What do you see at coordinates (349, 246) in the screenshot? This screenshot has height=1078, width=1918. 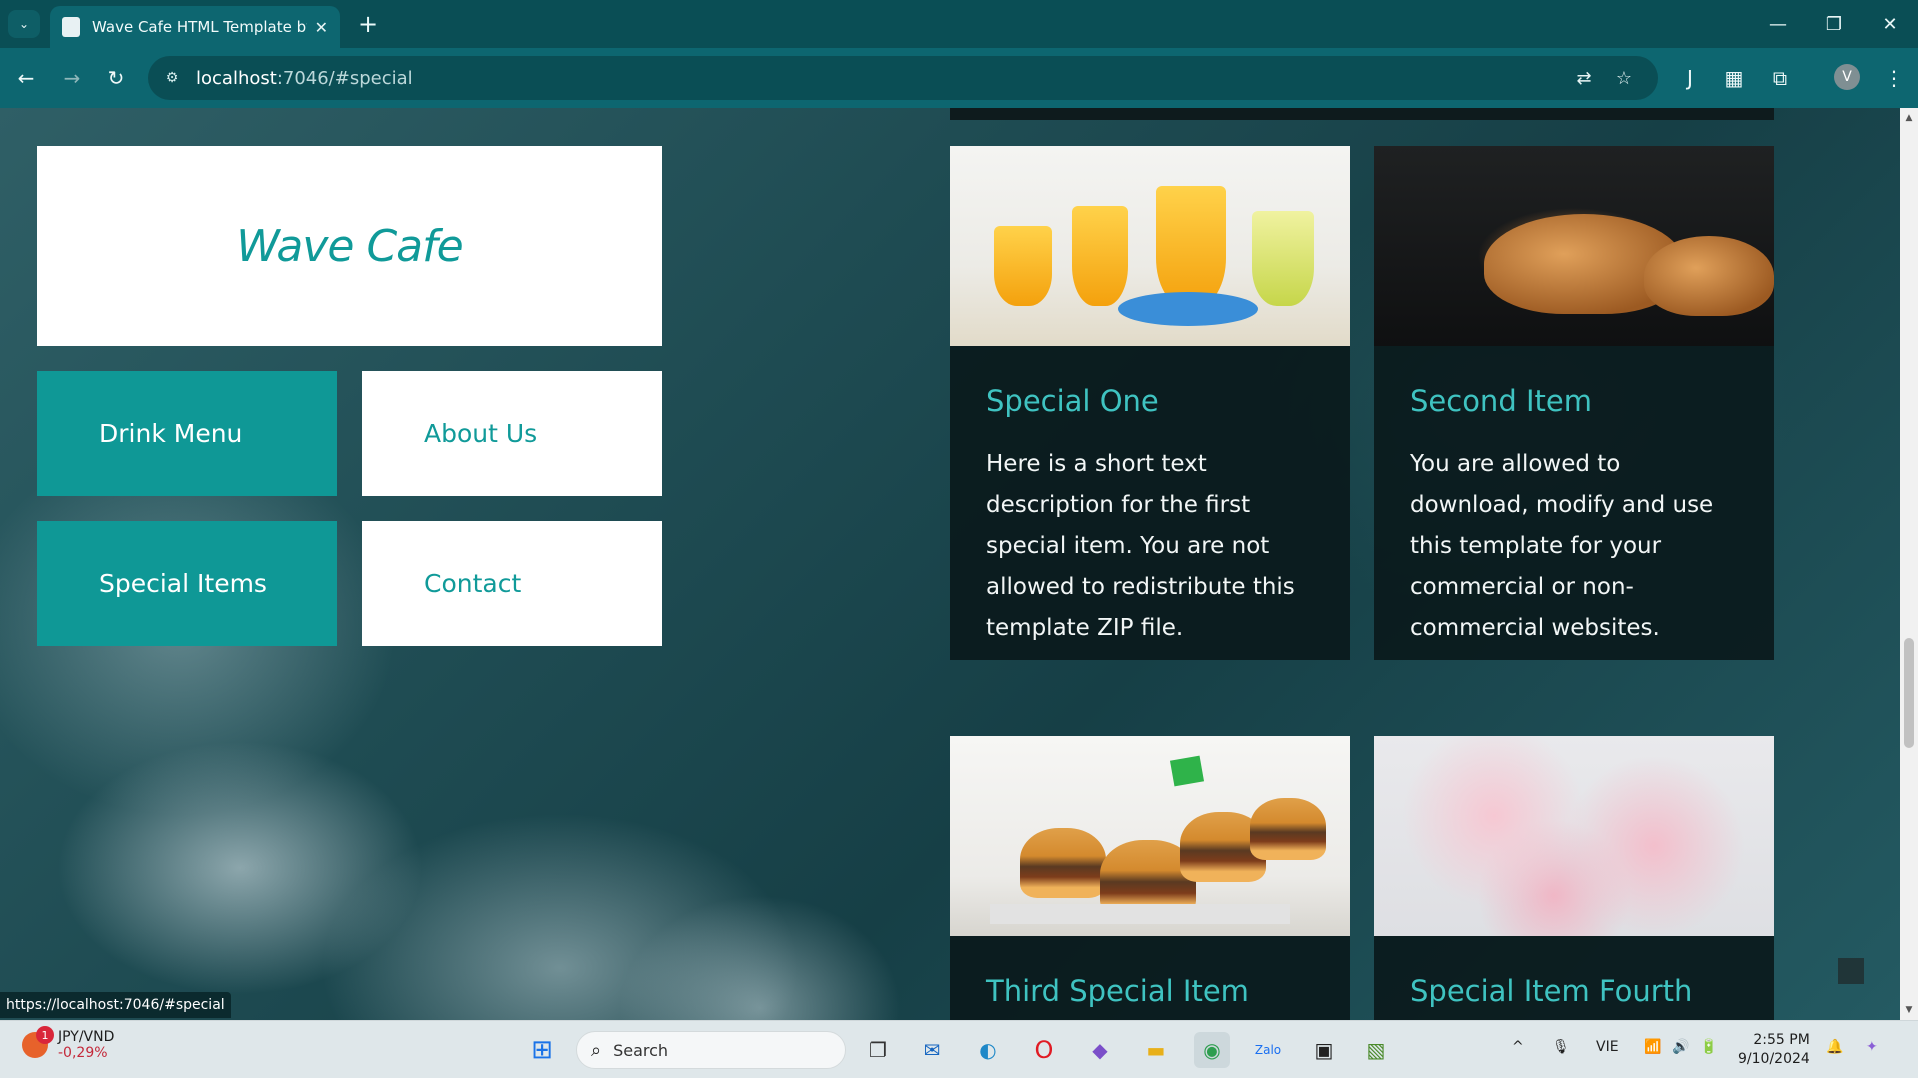 I see `logo-box: Wave Cafe` at bounding box center [349, 246].